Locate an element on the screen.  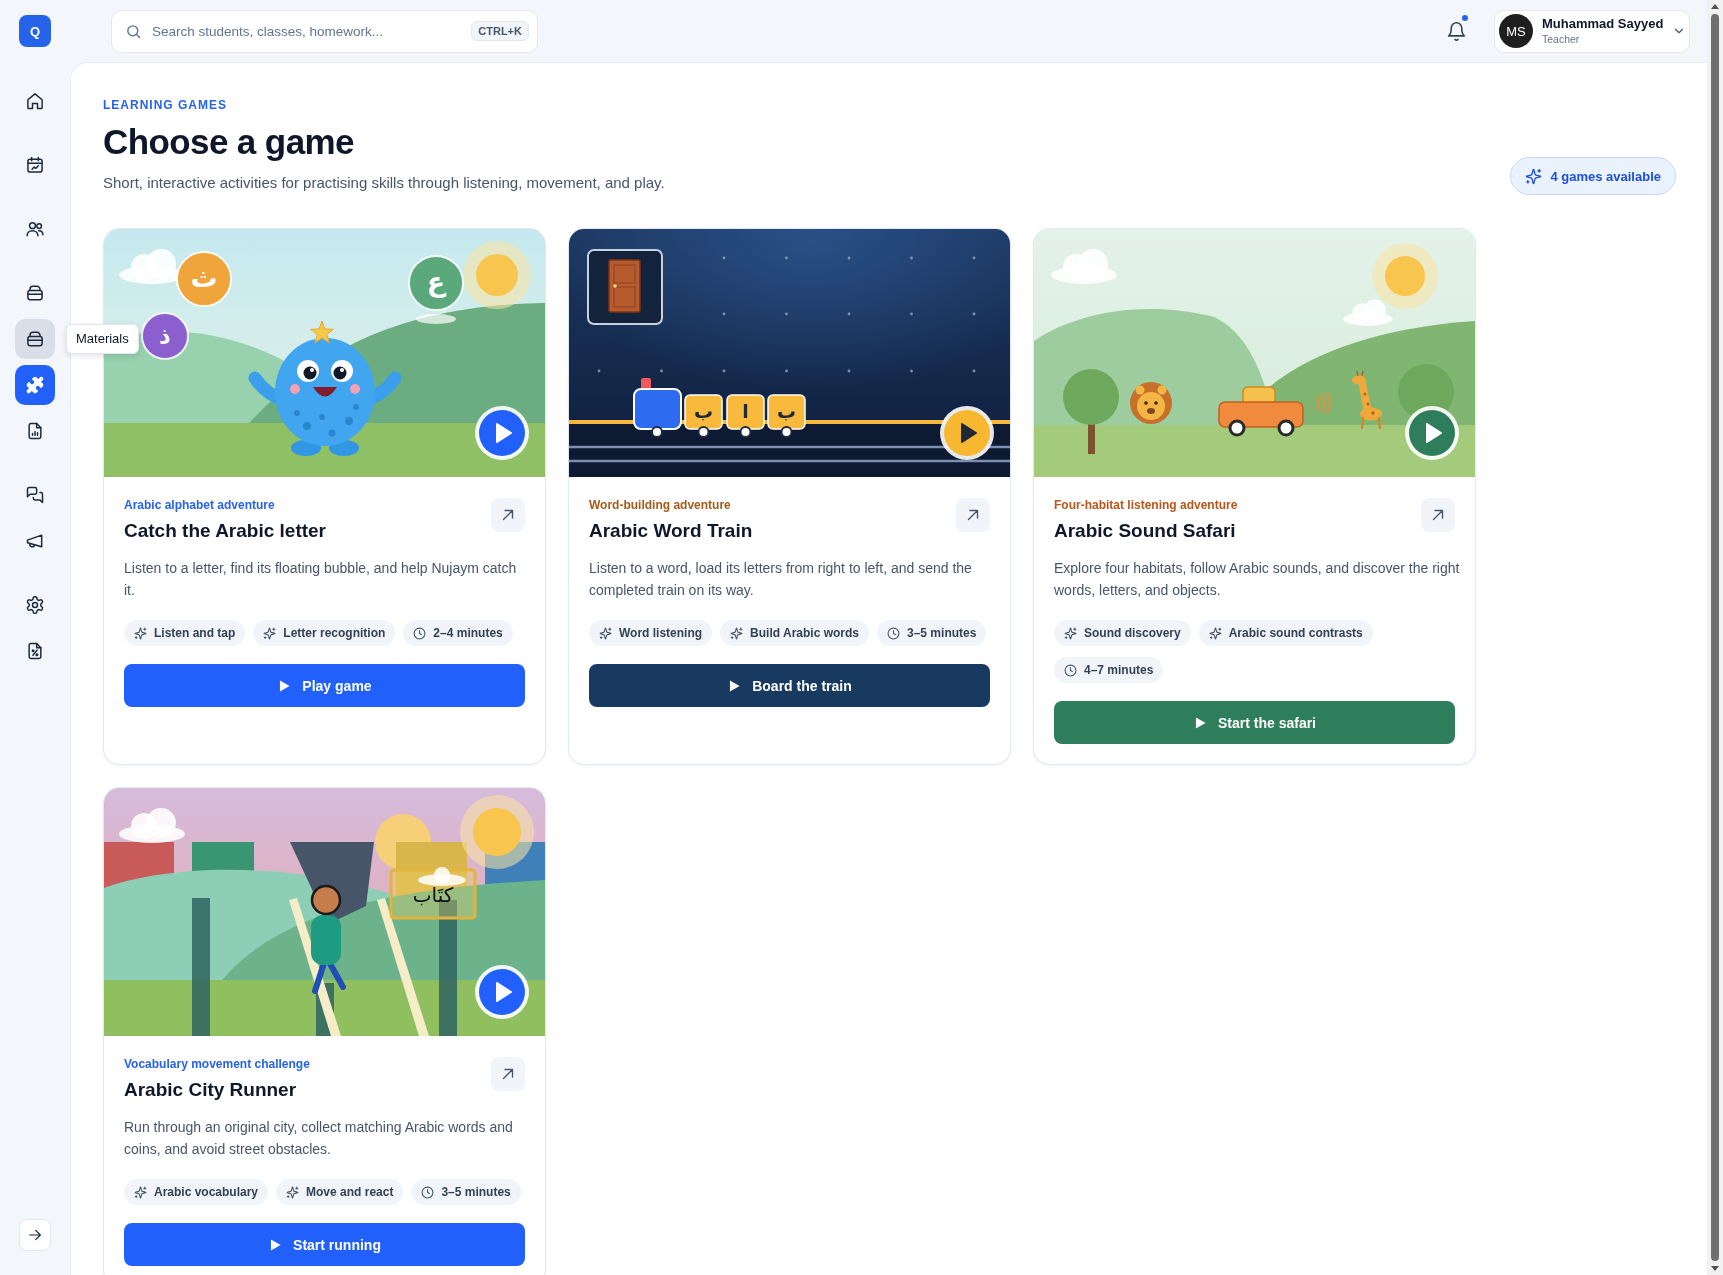
game-description: Listen to a word, load its letters from right to left, and send the completed train on its way. is located at coordinates (781, 579).